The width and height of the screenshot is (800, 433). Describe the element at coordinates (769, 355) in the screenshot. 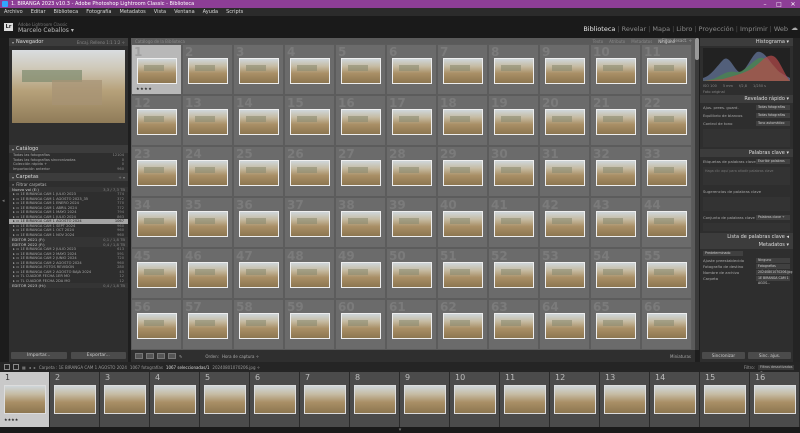

I see `sync-settings-button: Sinc. ajus.` at that location.